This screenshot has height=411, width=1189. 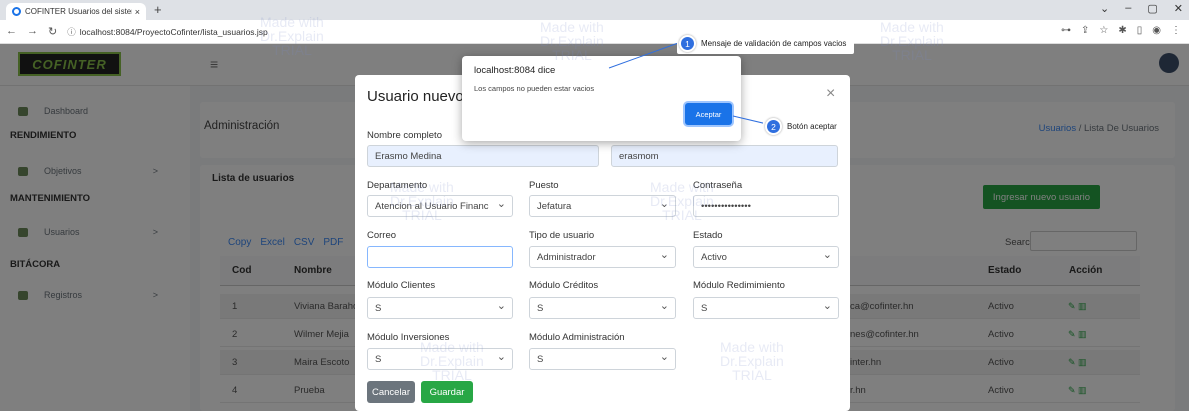 What do you see at coordinates (688, 83) in the screenshot?
I see `callout-lines` at bounding box center [688, 83].